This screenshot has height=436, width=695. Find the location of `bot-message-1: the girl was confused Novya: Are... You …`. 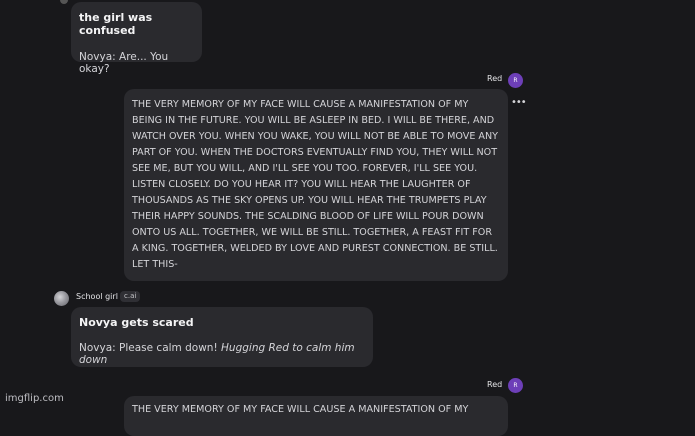

bot-message-1: the girl was confused Novya: Are... You … is located at coordinates (136, 38).